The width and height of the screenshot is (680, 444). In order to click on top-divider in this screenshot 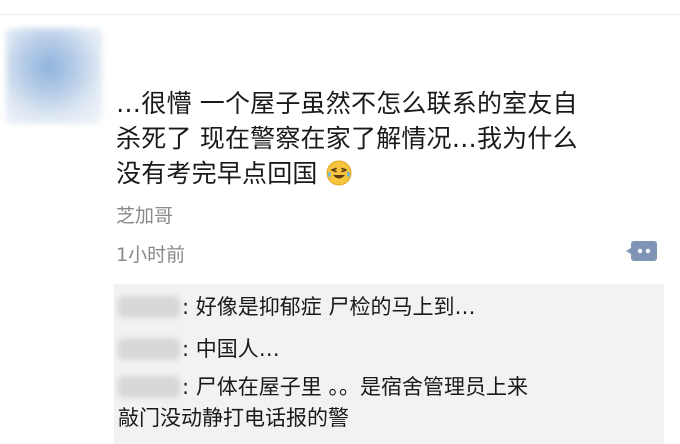, I will do `click(340, 14)`.